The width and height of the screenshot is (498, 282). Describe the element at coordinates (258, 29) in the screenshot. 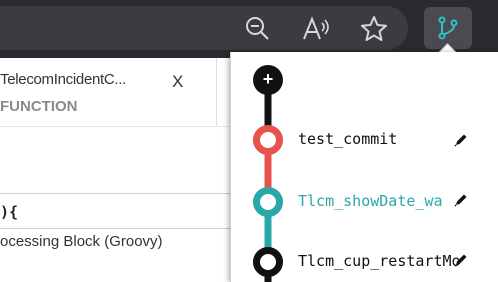

I see `zoom-out-icon` at that location.